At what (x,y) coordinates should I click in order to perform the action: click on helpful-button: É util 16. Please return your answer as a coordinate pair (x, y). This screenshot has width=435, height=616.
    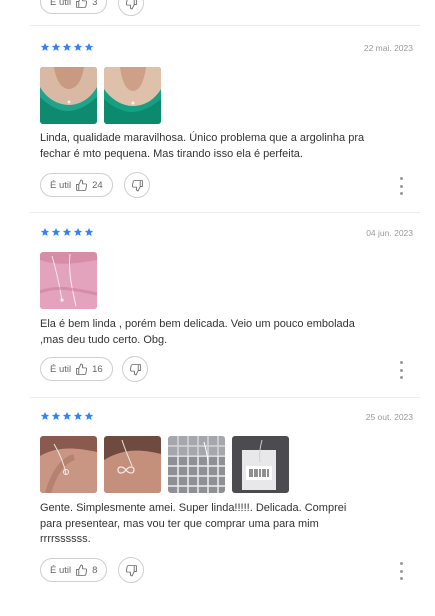
    Looking at the image, I should click on (76, 369).